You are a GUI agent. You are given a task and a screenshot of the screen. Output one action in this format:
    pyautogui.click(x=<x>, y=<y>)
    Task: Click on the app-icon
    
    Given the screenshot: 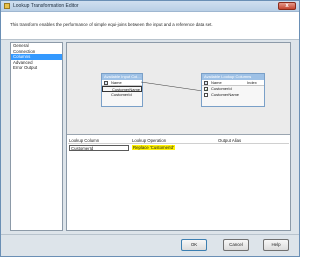 What is the action you would take?
    pyautogui.click(x=7, y=6)
    